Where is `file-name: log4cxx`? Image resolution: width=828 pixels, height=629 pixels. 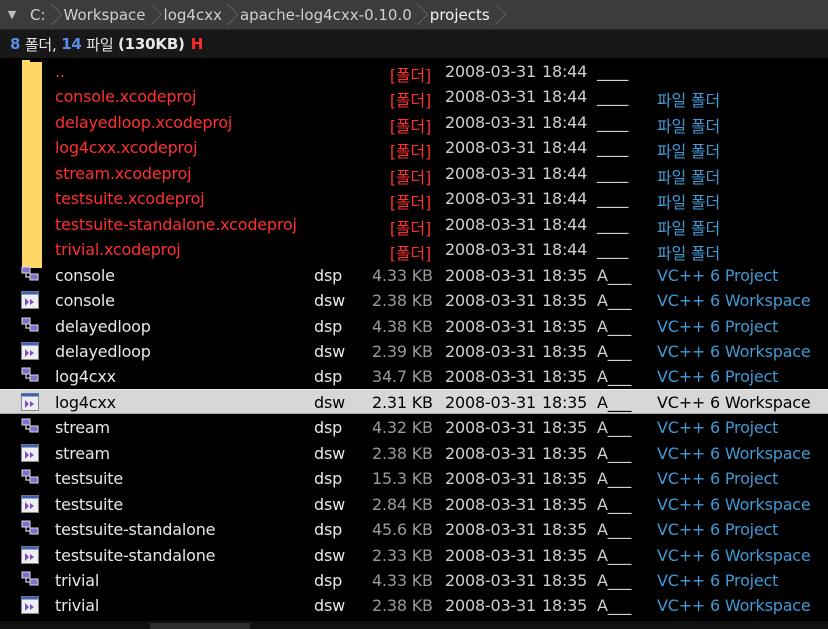 file-name: log4cxx is located at coordinates (85, 377).